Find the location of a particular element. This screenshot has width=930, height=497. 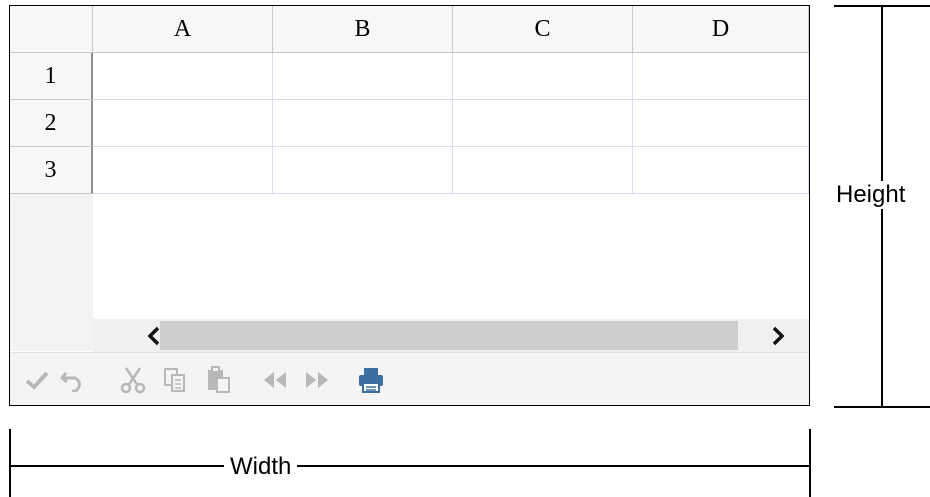

select-all-corner is located at coordinates (51, 29).